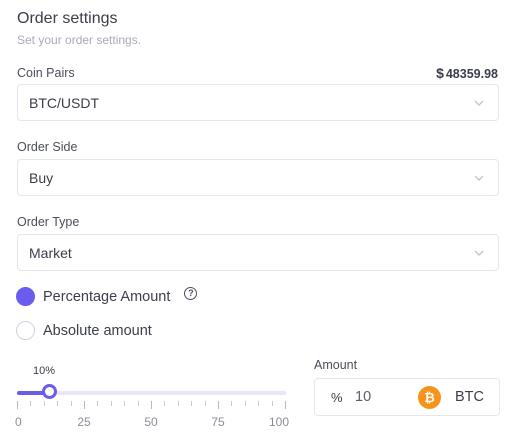 The height and width of the screenshot is (447, 514). What do you see at coordinates (469, 397) in the screenshot?
I see `amount-unit: BTC` at bounding box center [469, 397].